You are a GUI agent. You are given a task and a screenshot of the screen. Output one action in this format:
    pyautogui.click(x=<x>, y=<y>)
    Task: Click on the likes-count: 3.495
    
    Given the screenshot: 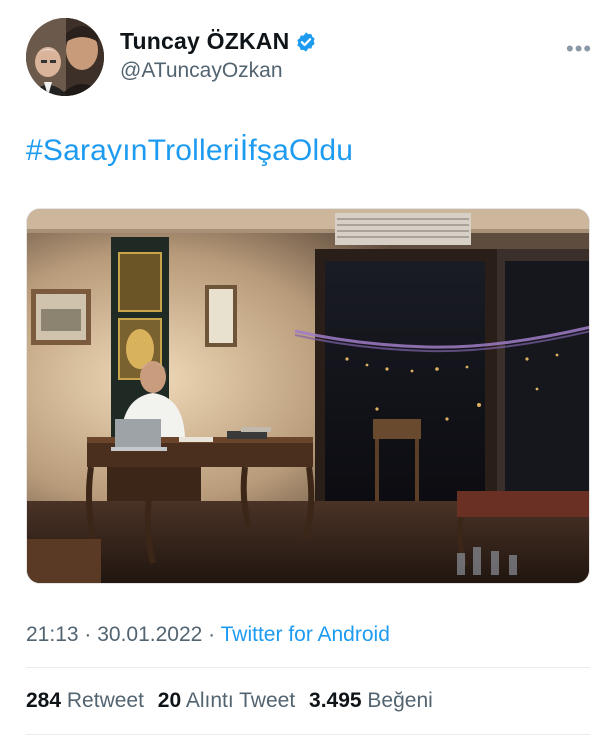 What is the action you would take?
    pyautogui.click(x=335, y=700)
    